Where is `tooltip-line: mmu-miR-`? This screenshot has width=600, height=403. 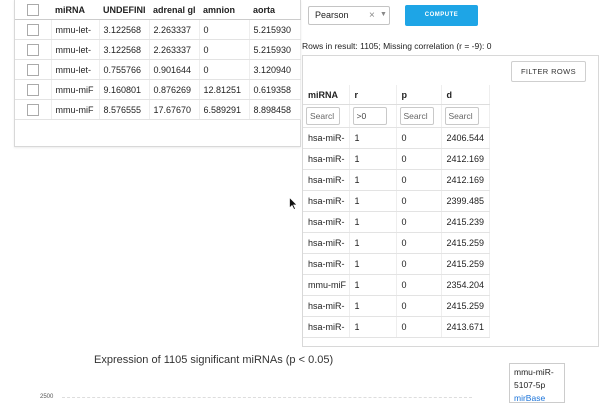 tooltip-line: mmu-miR- is located at coordinates (534, 372).